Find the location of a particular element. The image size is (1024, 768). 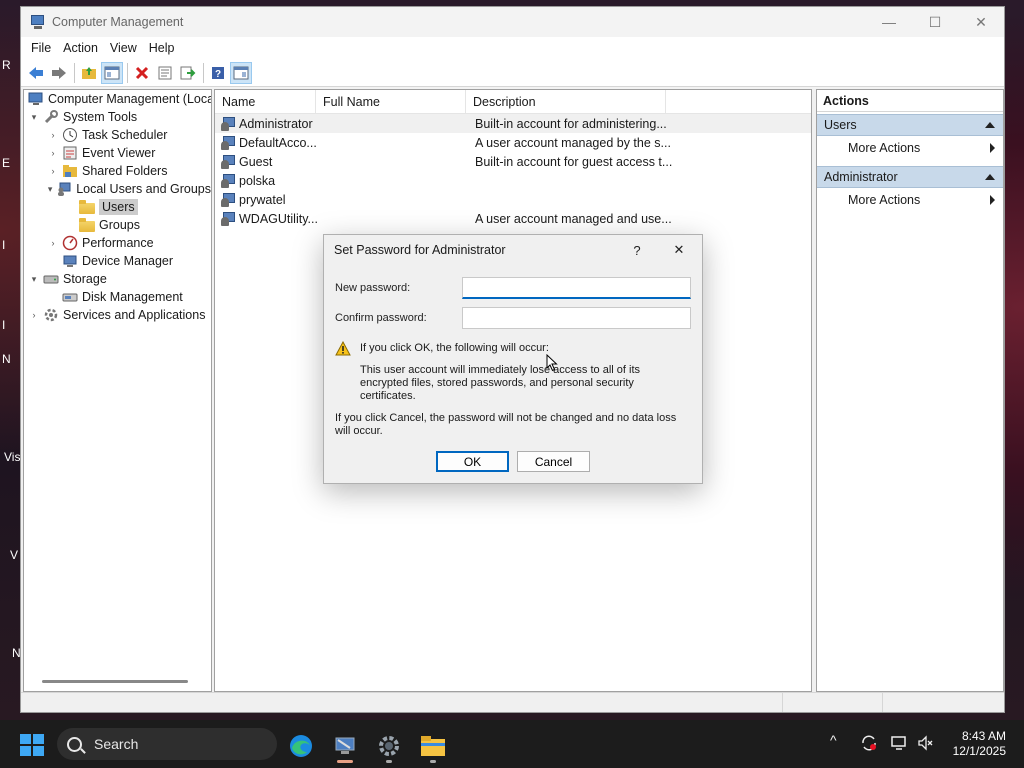

tree-item-shared-folders: › Shared Folders is located at coordinates (117, 171).